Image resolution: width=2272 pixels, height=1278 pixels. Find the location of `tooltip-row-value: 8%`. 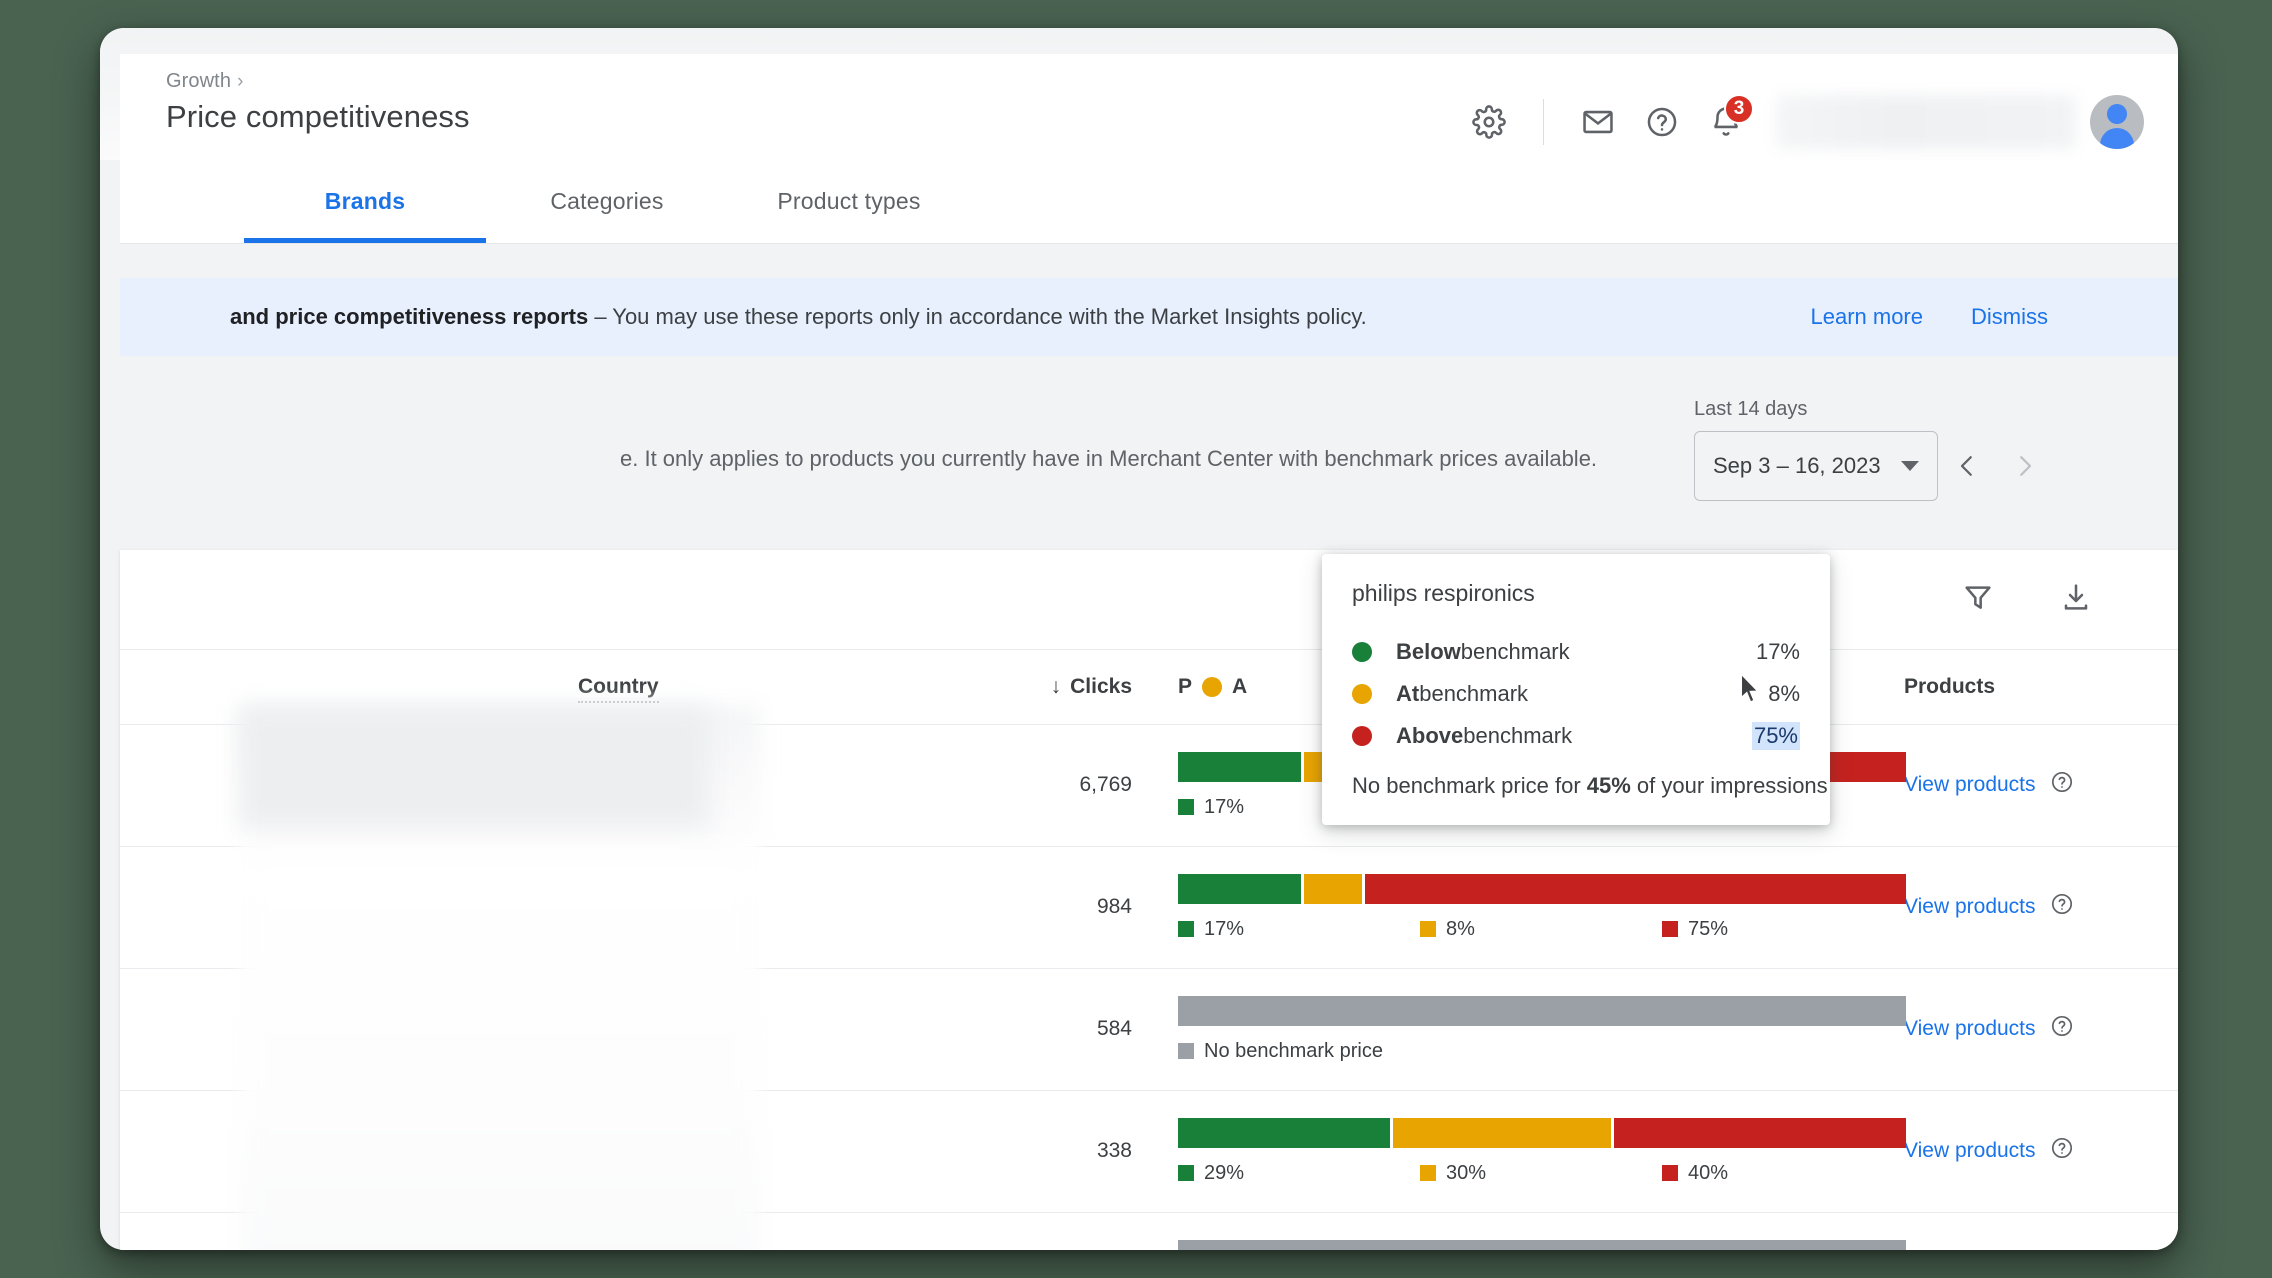

tooltip-row-value: 8% is located at coordinates (1784, 694).